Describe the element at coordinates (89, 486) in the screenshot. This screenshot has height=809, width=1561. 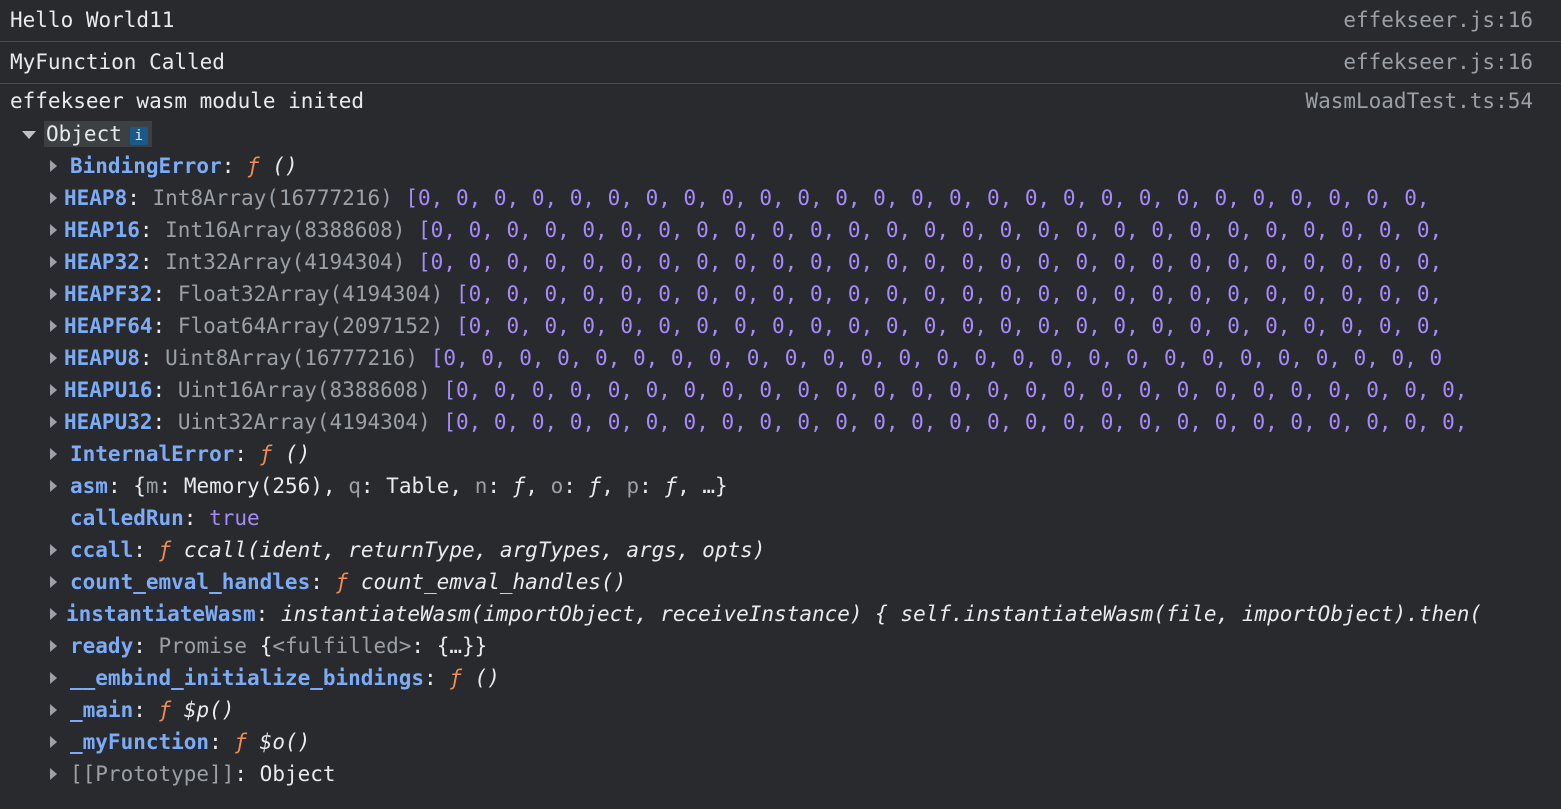
I see `property-key: asm` at that location.